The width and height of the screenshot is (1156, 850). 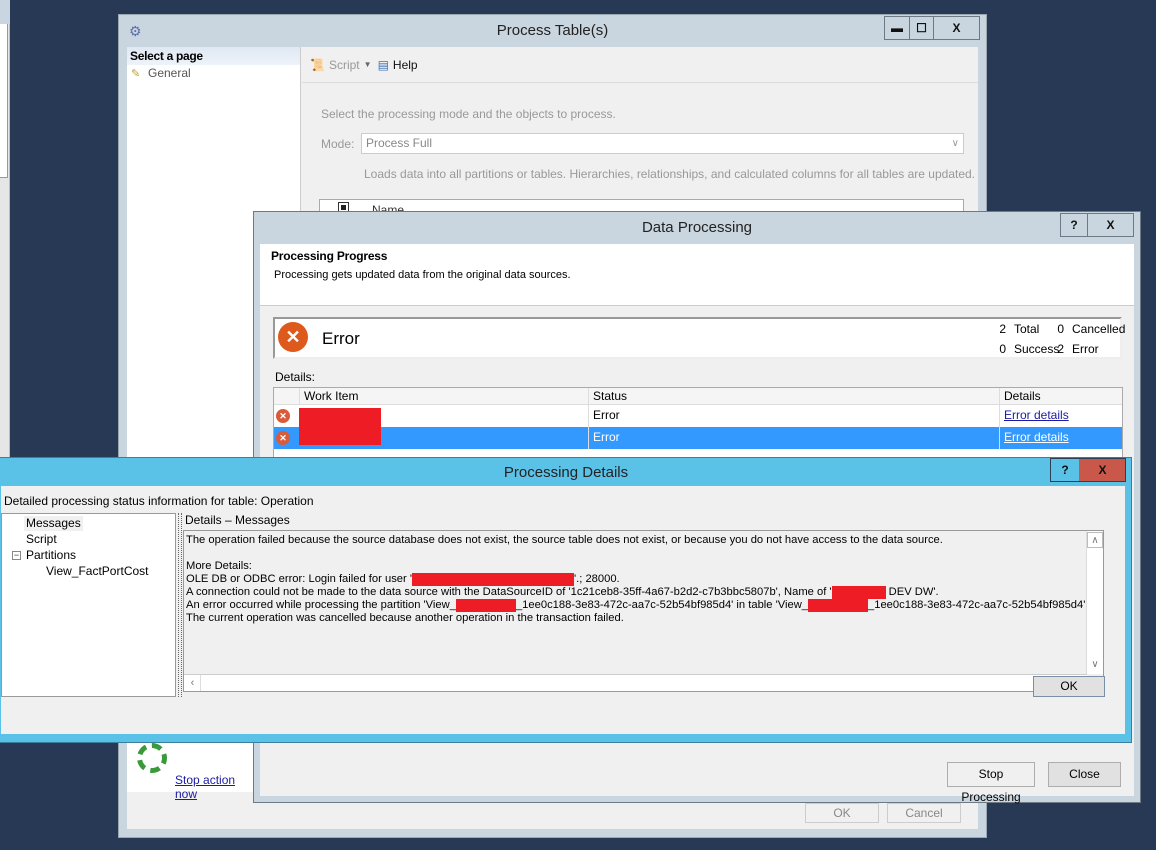 I want to click on table-header: Work Item Status Details, so click(x=698, y=396).